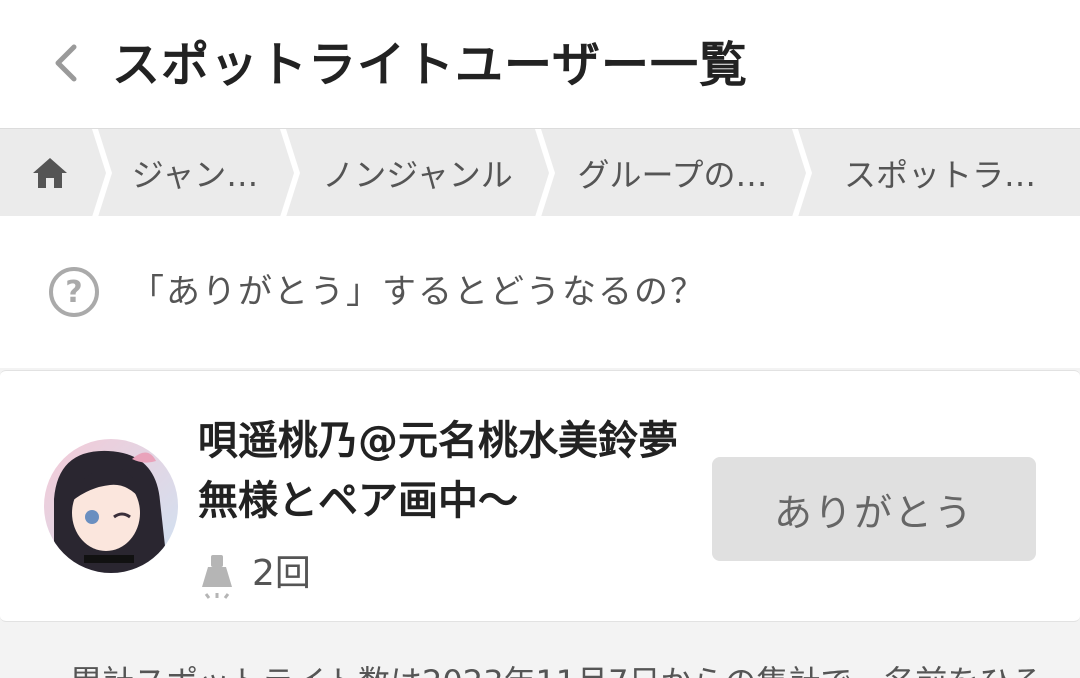 The height and width of the screenshot is (678, 1080). I want to click on thanks-button: ありがとう, so click(874, 509).